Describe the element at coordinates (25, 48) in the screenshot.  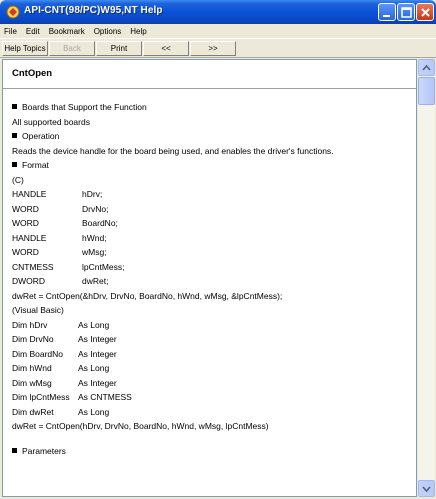
I see `help-topics-button: Help Topics` at that location.